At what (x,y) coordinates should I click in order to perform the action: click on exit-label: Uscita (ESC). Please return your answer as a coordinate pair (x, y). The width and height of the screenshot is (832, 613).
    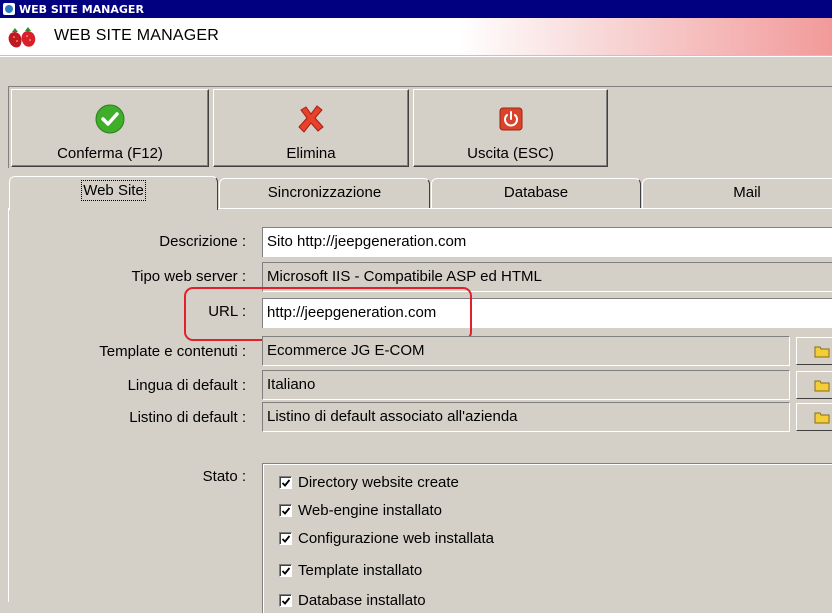
    Looking at the image, I should click on (510, 153).